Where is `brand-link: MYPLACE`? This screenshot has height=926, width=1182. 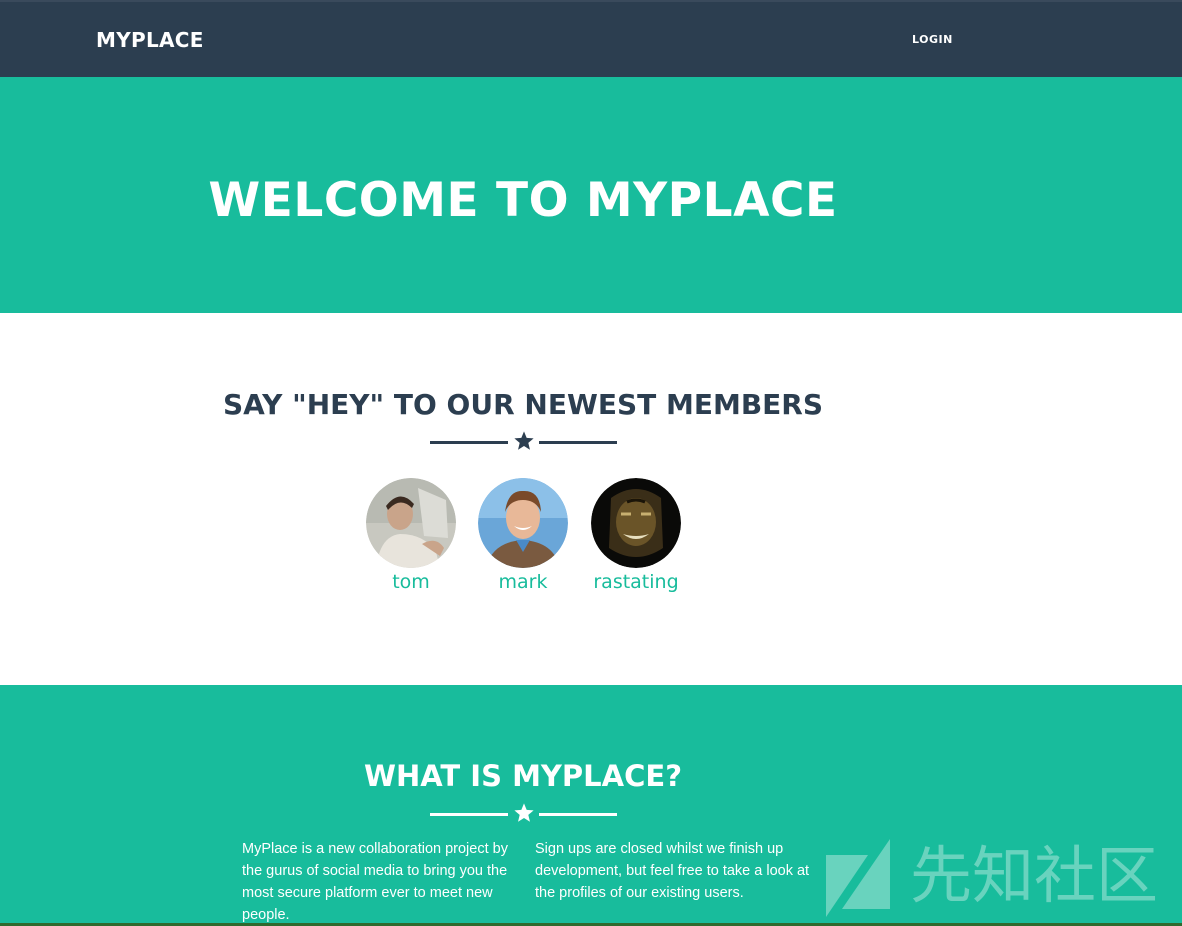 brand-link: MYPLACE is located at coordinates (150, 40).